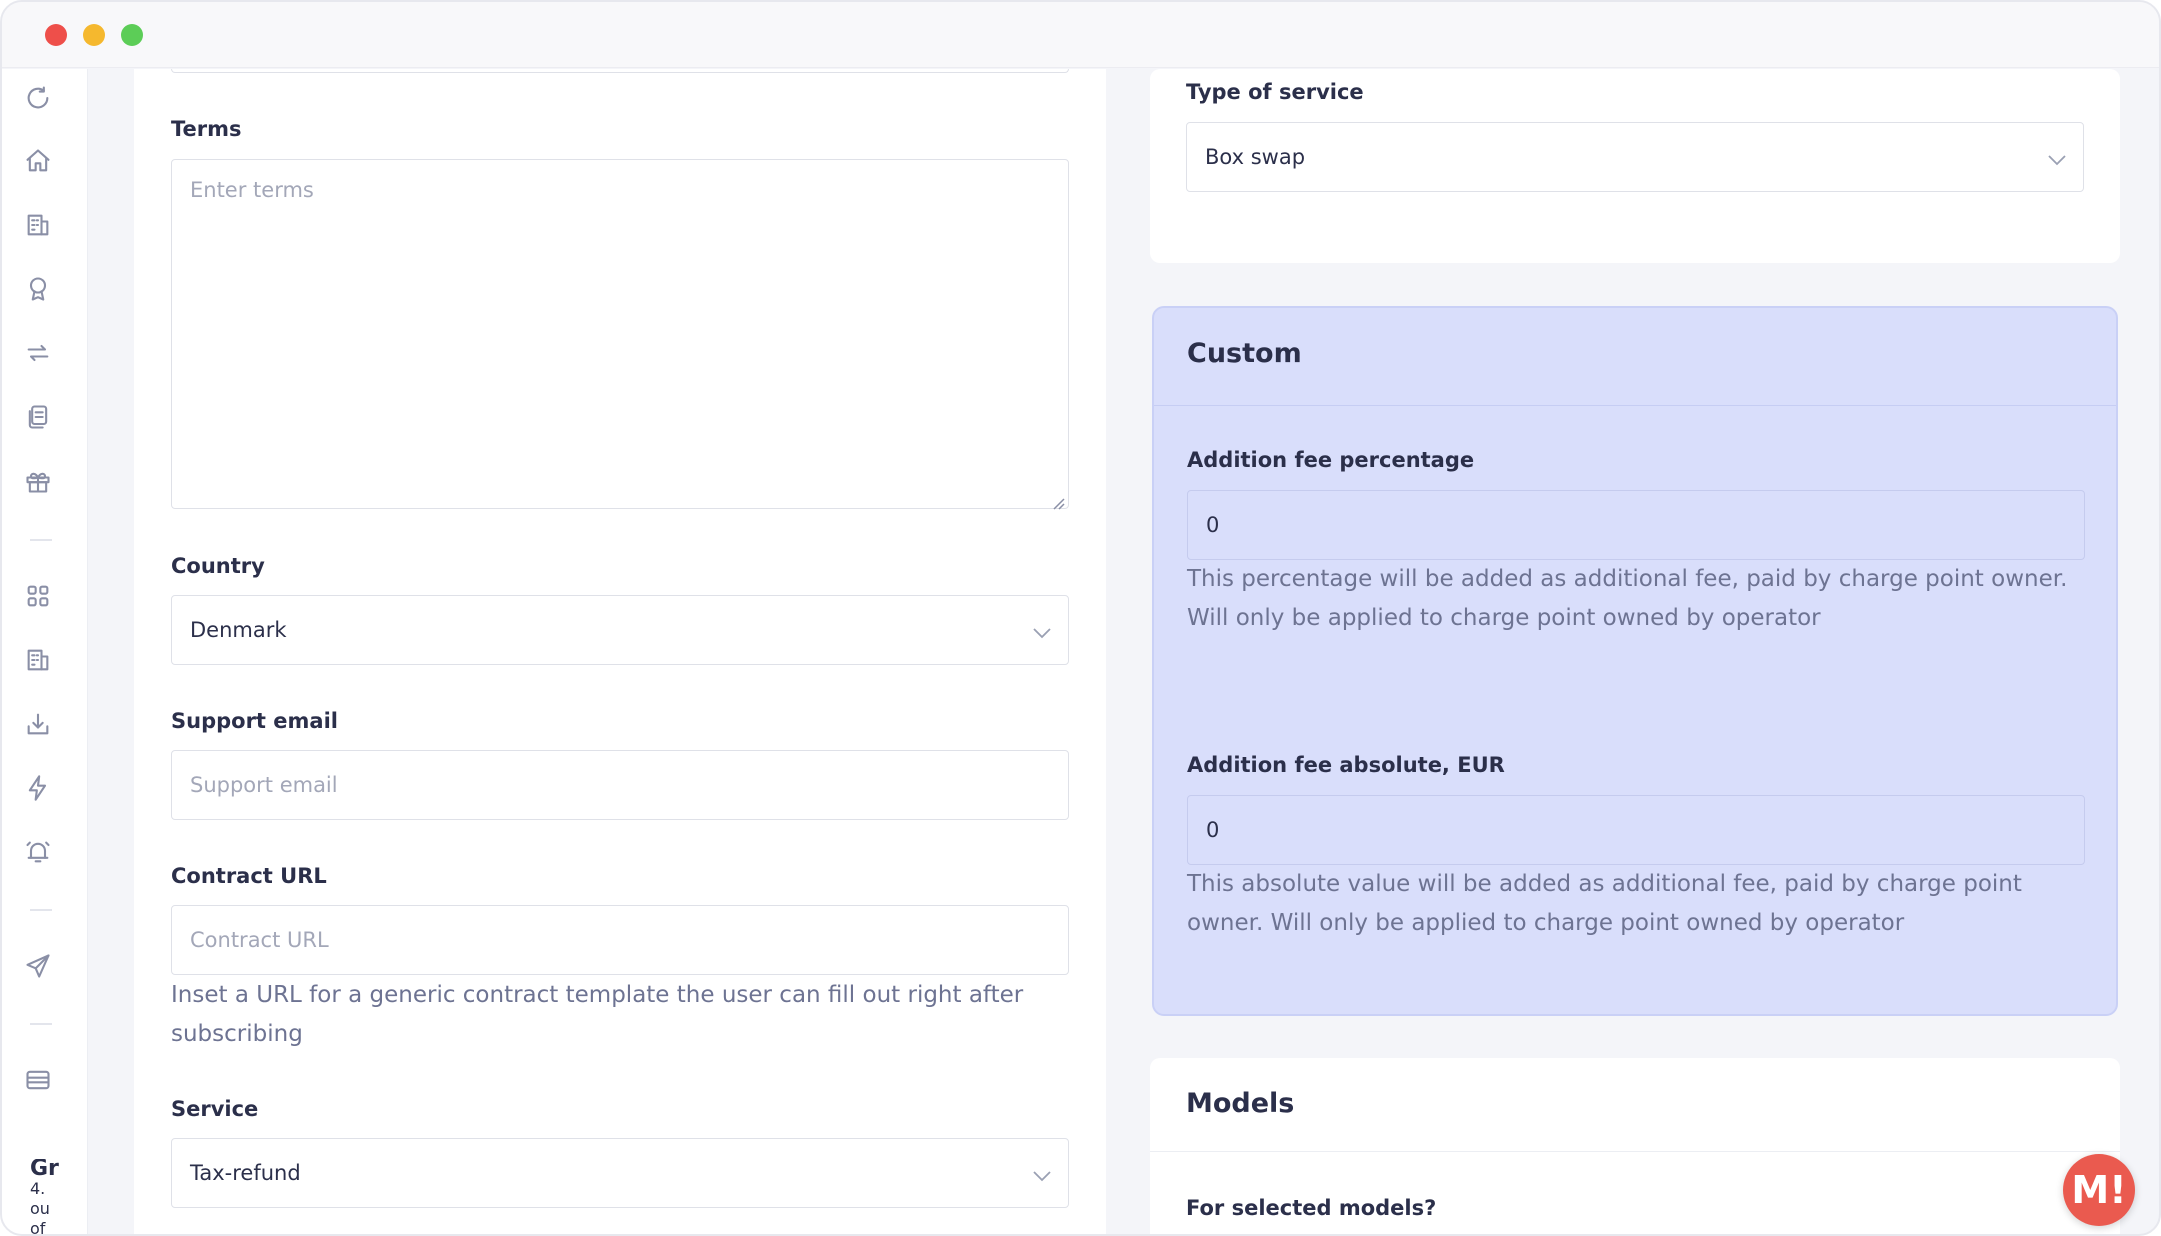 This screenshot has height=1236, width=2161. I want to click on terms-textarea: Enter terms, so click(620, 334).